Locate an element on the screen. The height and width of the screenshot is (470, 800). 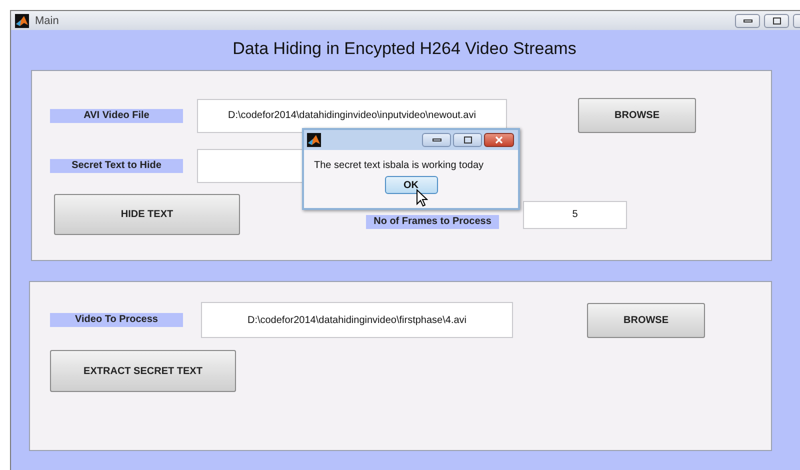
extract-text-button: EXTRACT SECRET TEXT is located at coordinates (143, 371).